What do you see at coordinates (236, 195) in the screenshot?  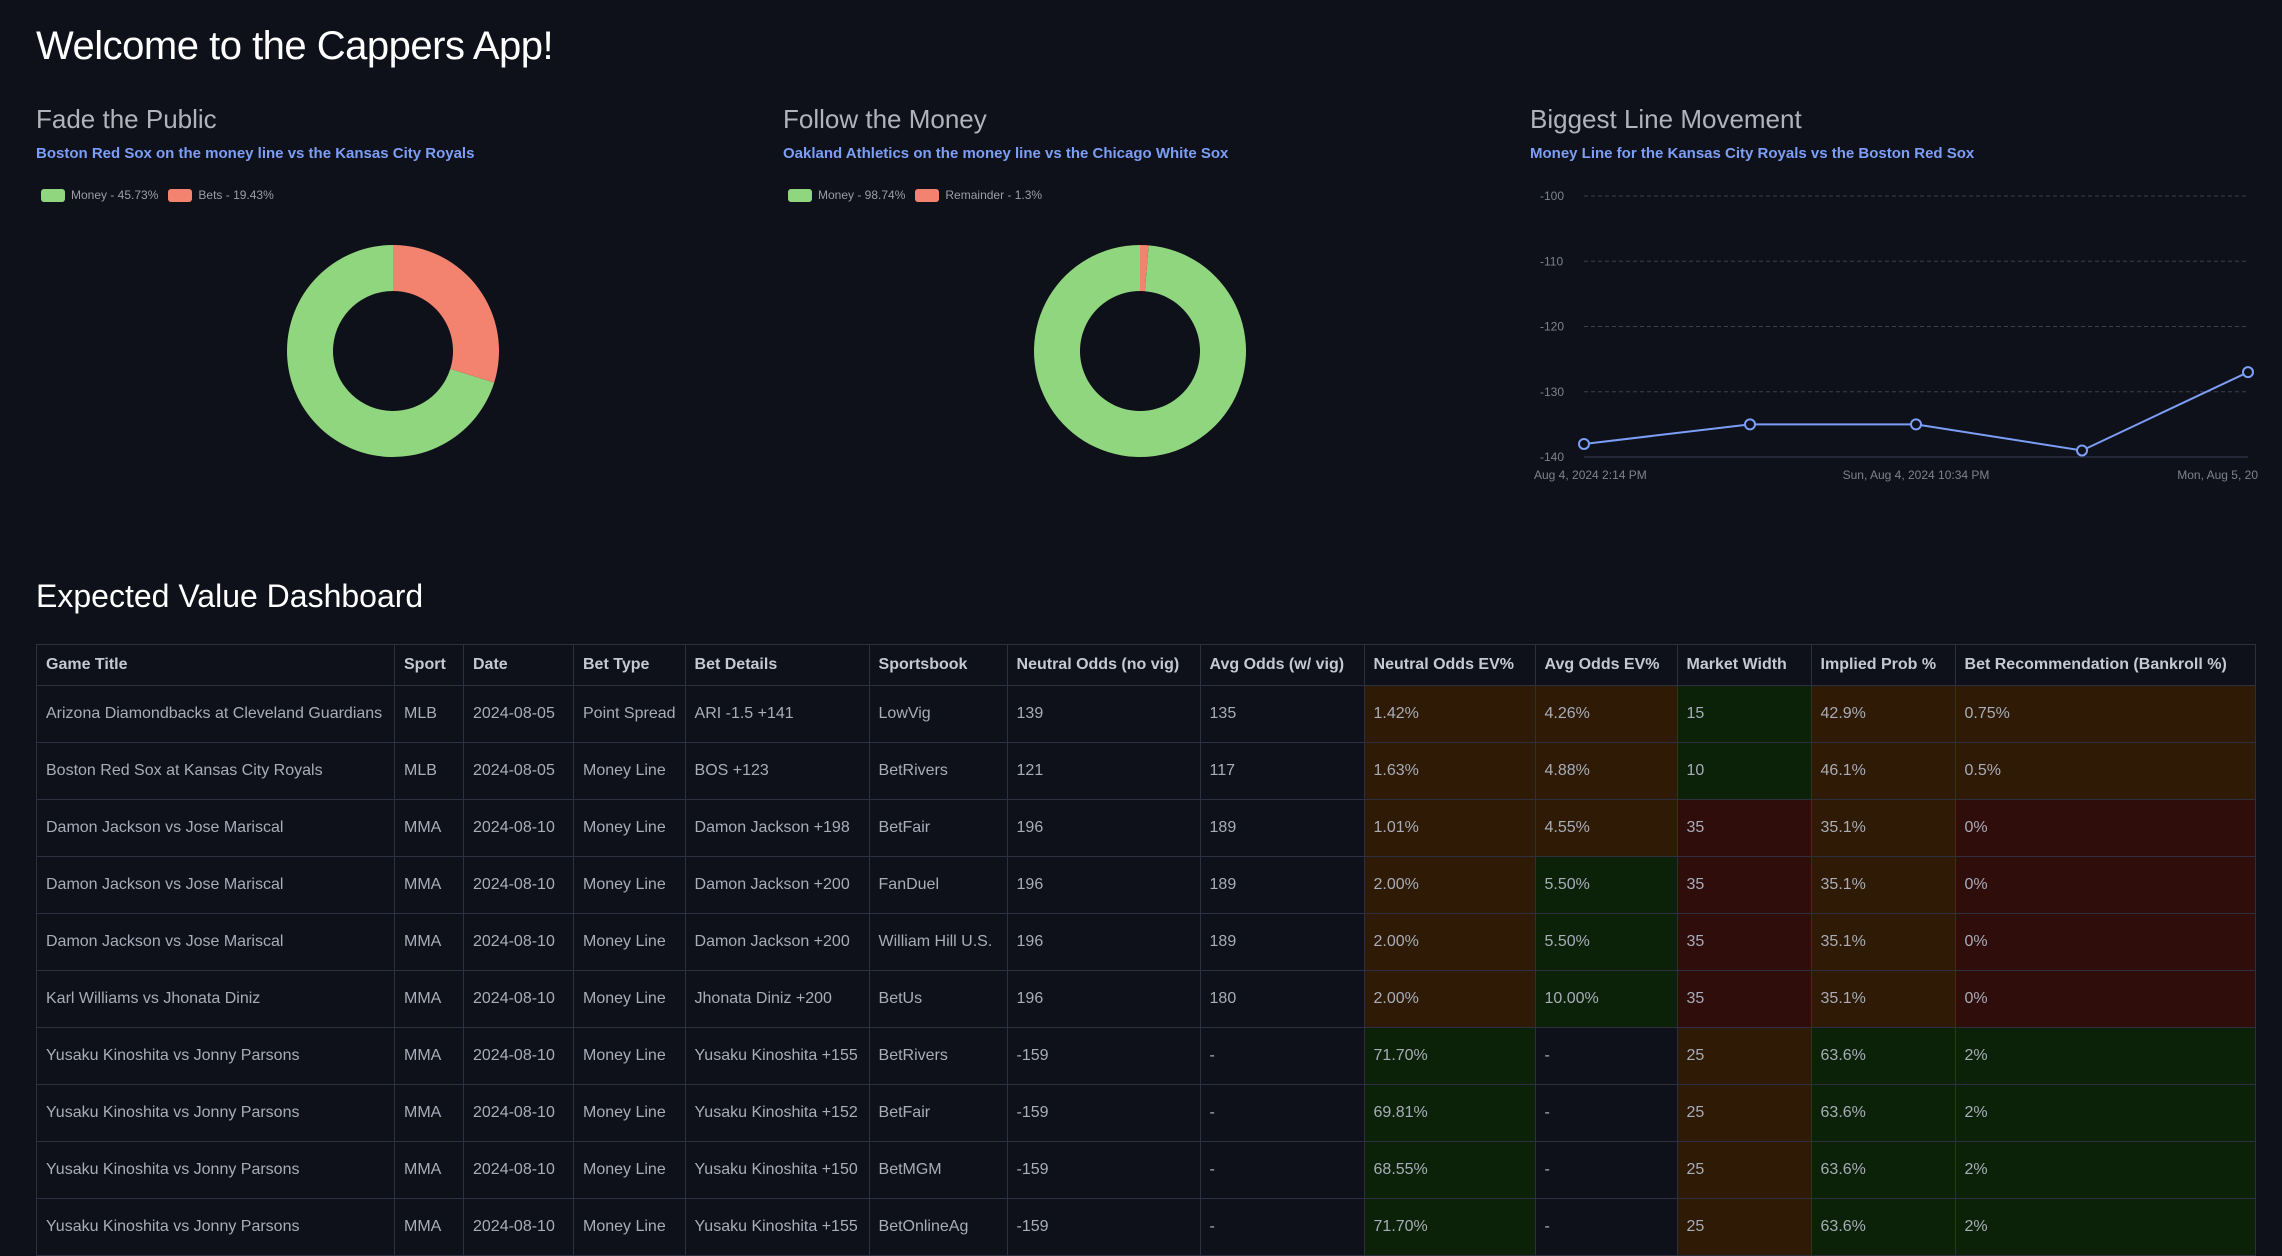 I see `legend-label: Bets - 19.43%` at bounding box center [236, 195].